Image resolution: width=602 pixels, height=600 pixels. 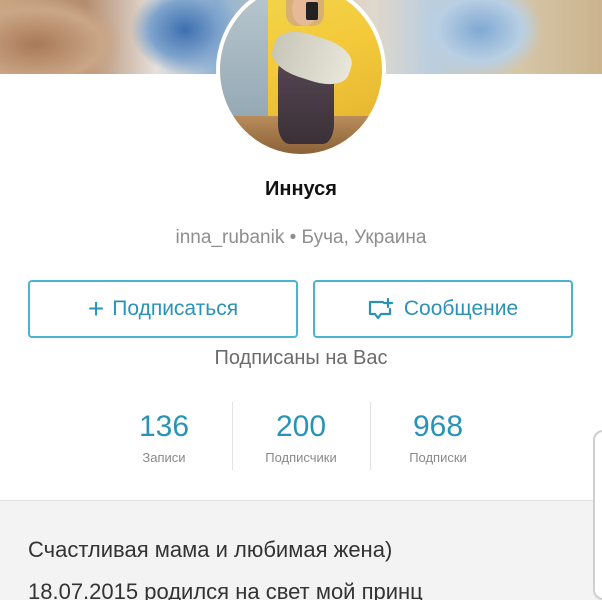 What do you see at coordinates (225, 589) in the screenshot?
I see `bio-text-line-2: 18.07.2015 родился на свет мой принц` at bounding box center [225, 589].